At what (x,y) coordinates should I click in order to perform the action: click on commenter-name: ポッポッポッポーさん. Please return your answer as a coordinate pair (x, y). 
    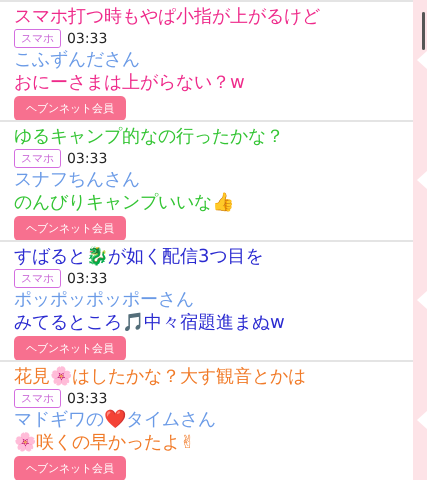
    Looking at the image, I should click on (213, 300).